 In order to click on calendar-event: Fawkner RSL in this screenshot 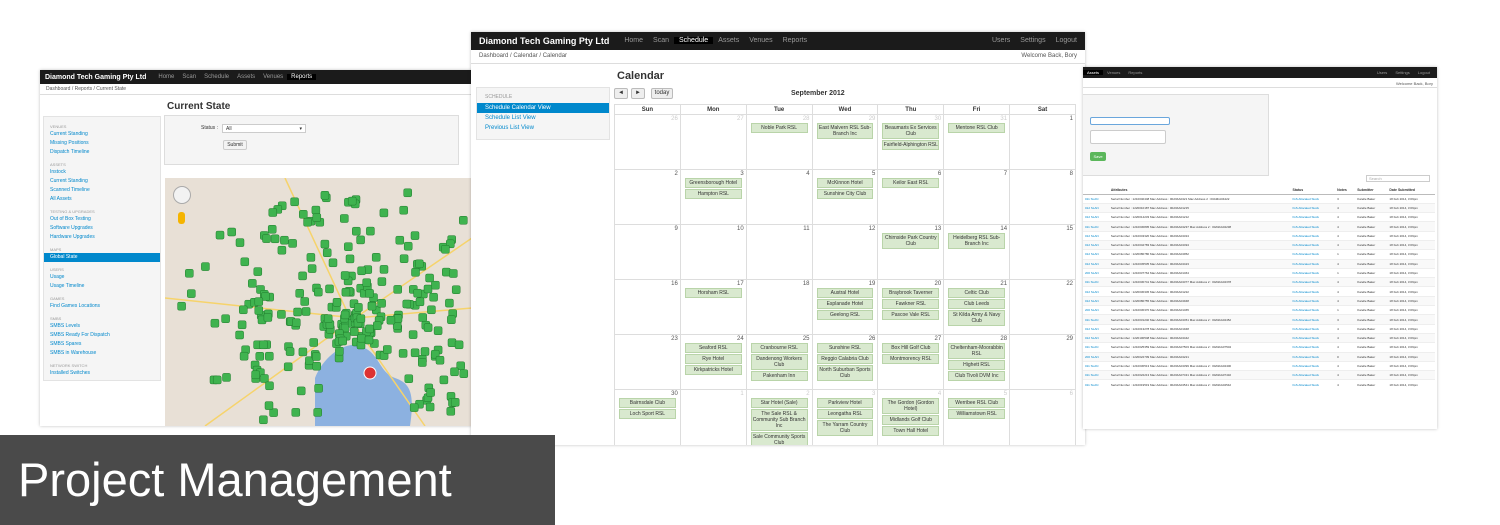, I will do `click(911, 304)`.